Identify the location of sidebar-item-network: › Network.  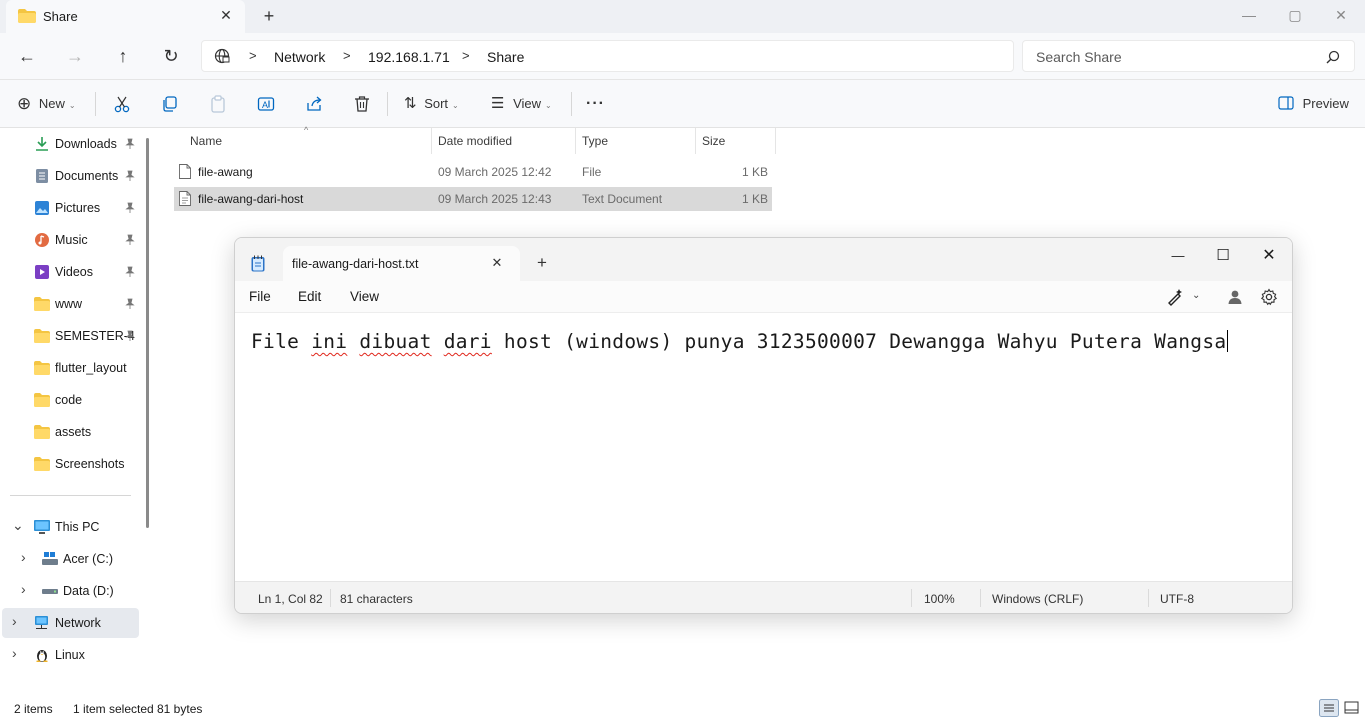
(70, 623).